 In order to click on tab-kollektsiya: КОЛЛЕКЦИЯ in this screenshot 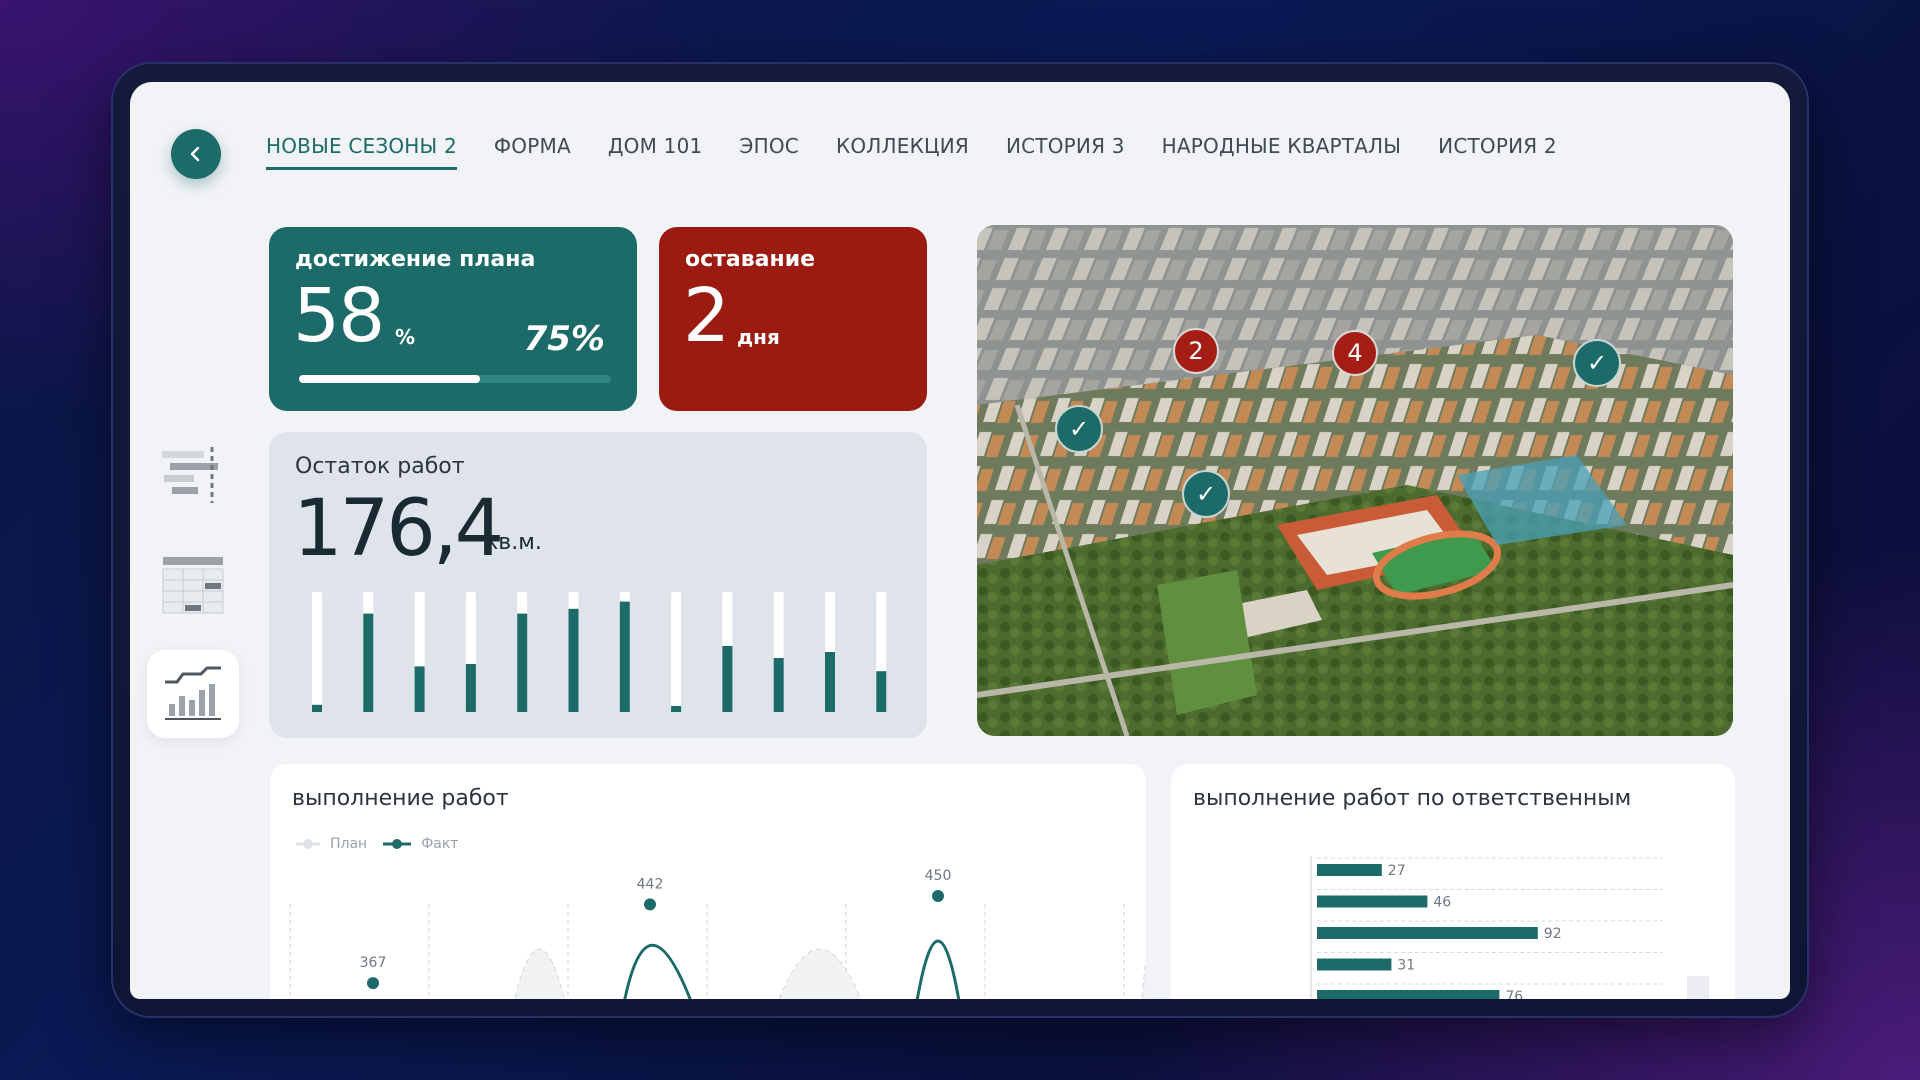, I will do `click(902, 152)`.